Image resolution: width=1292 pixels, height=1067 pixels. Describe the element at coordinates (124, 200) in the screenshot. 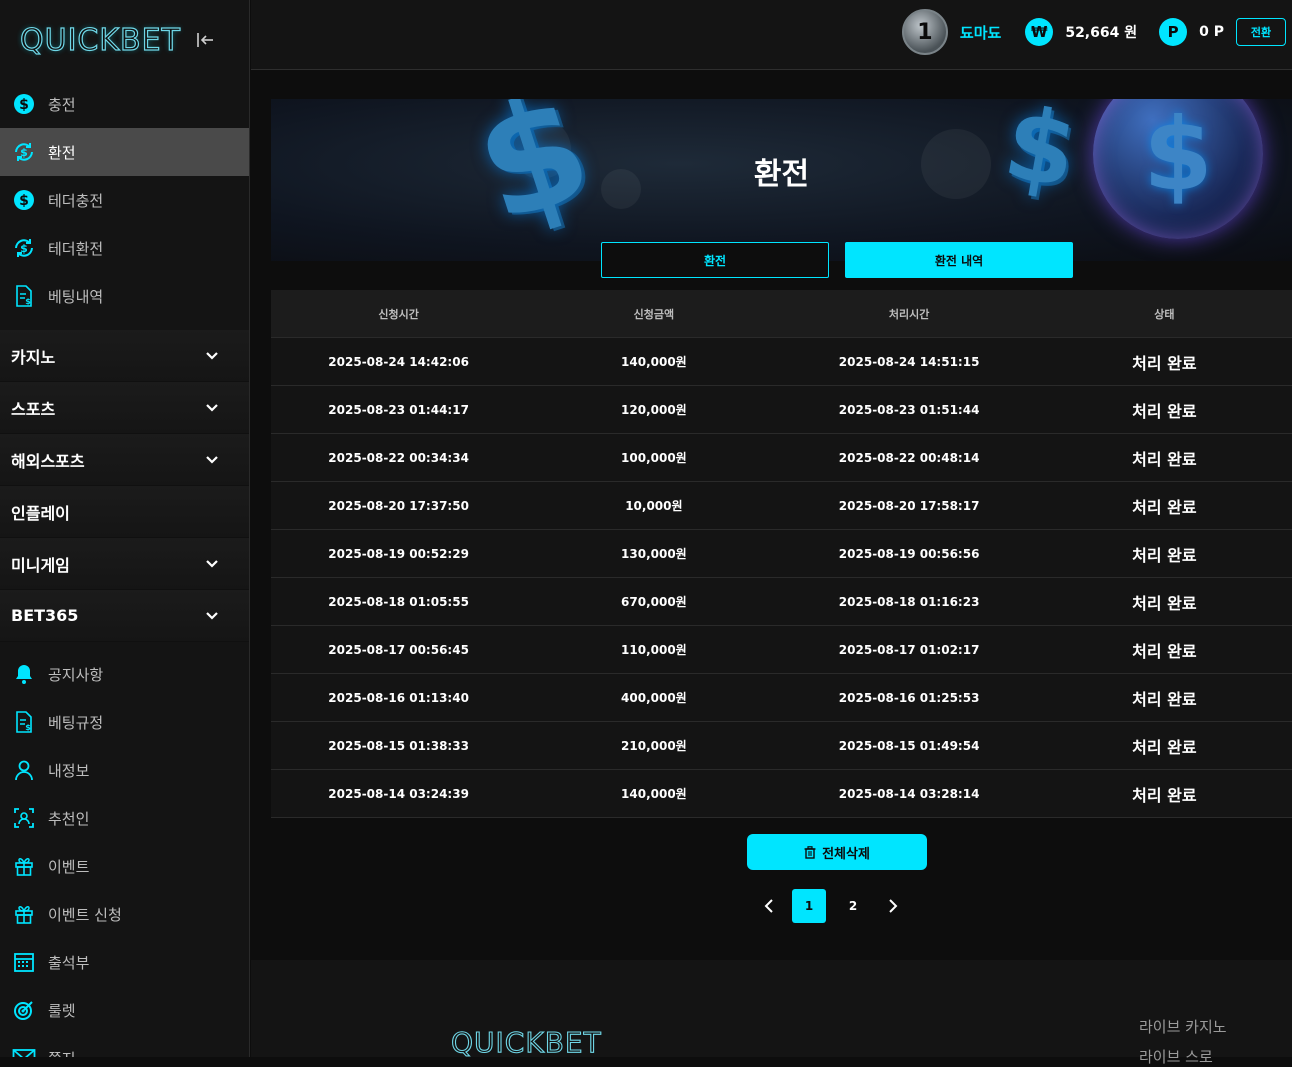

I see `sidebar-item-top-2: $ 테더충전` at that location.